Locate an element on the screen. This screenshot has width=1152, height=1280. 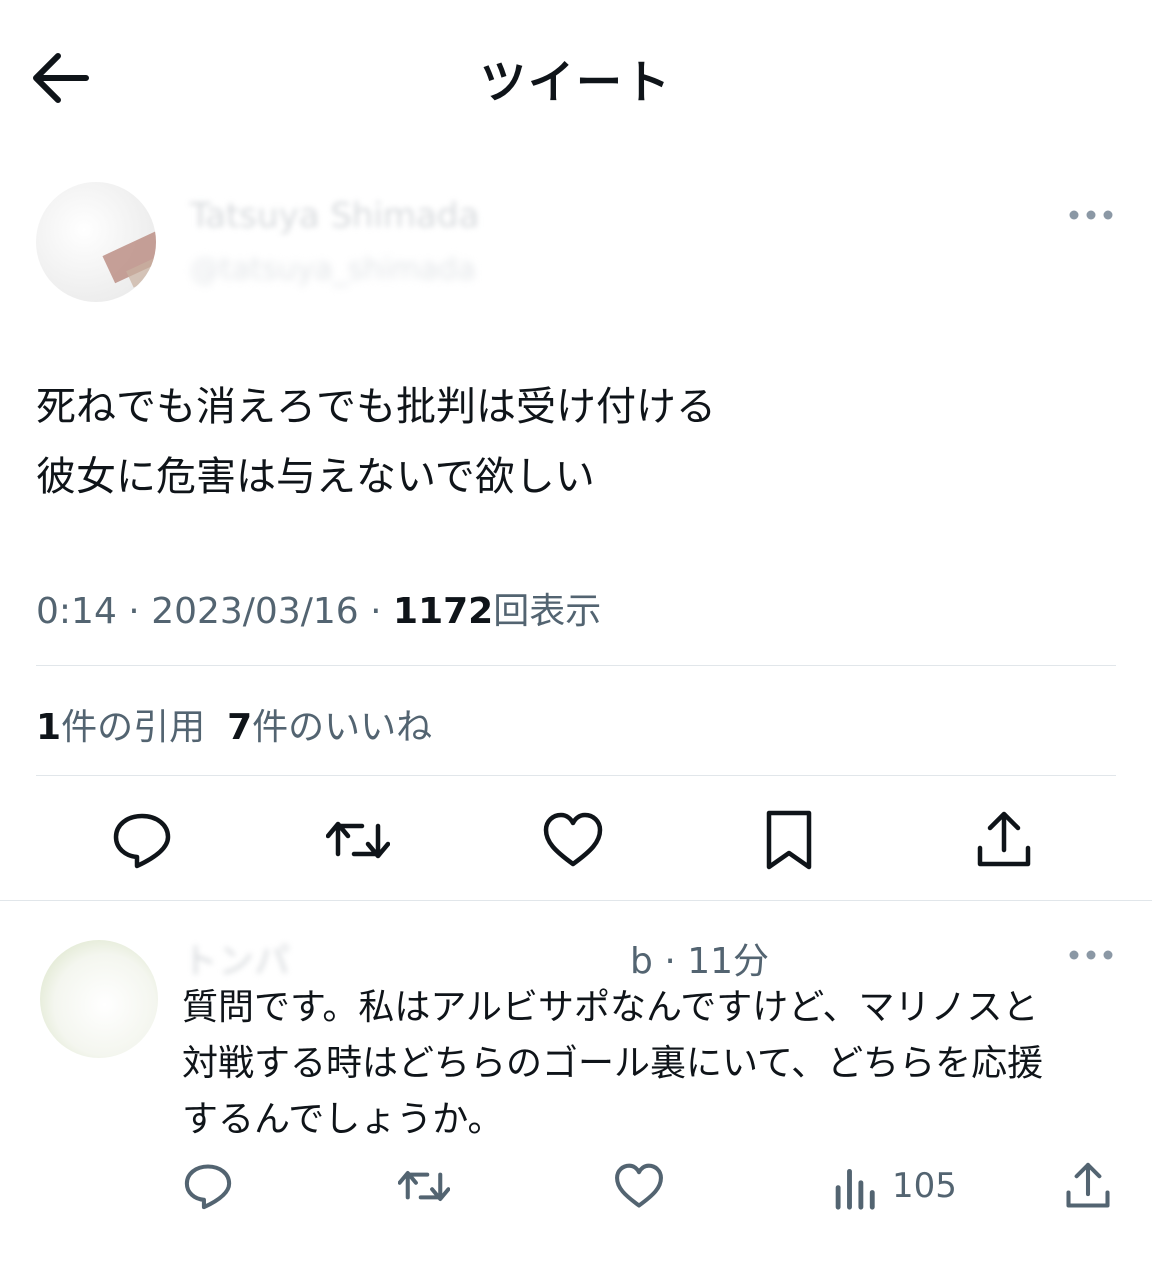
reply-retweet-button is located at coordinates (424, 1186).